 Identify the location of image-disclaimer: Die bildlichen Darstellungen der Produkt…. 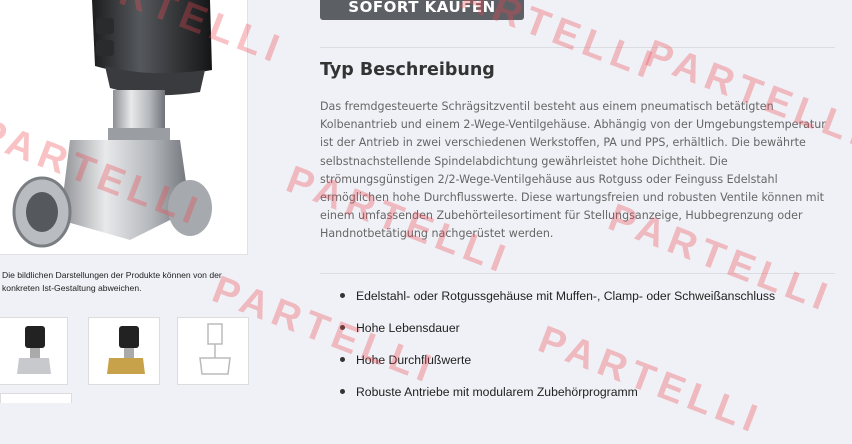
(112, 281).